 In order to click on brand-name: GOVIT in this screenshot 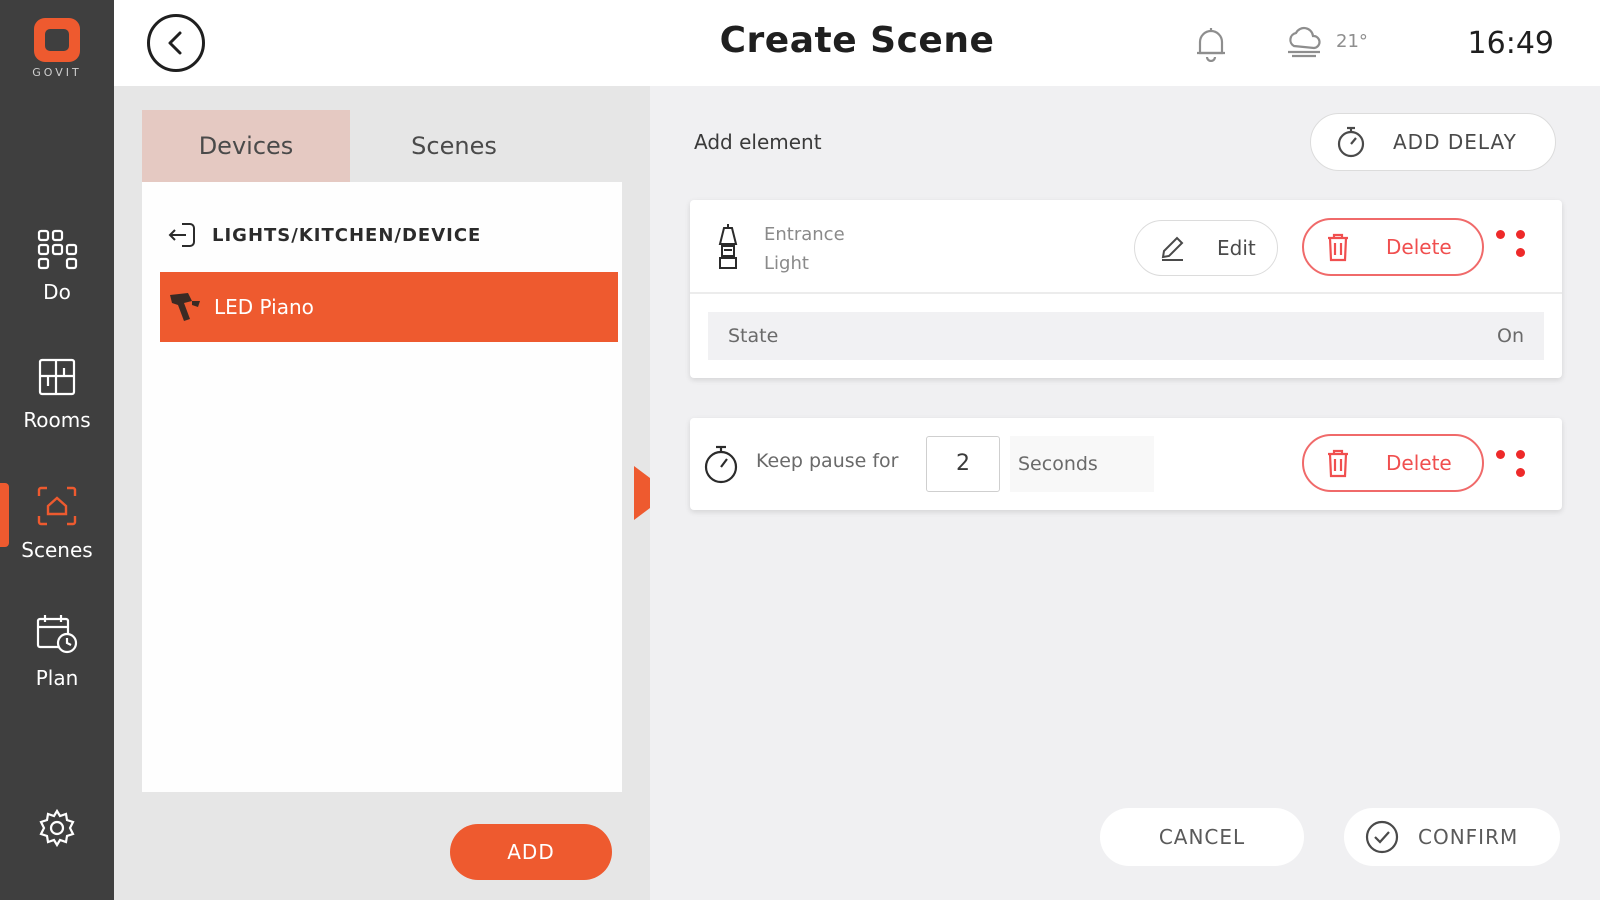, I will do `click(57, 72)`.